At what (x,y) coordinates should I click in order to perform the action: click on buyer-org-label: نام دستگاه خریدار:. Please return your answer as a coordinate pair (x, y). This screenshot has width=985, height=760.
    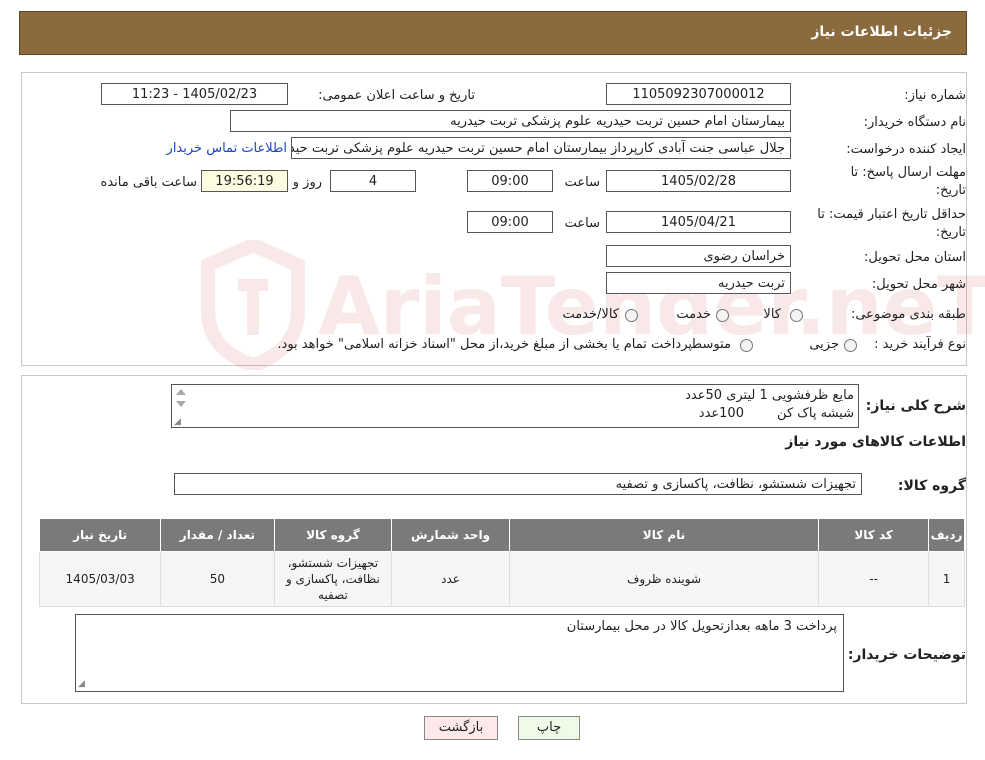
    Looking at the image, I should click on (914, 122).